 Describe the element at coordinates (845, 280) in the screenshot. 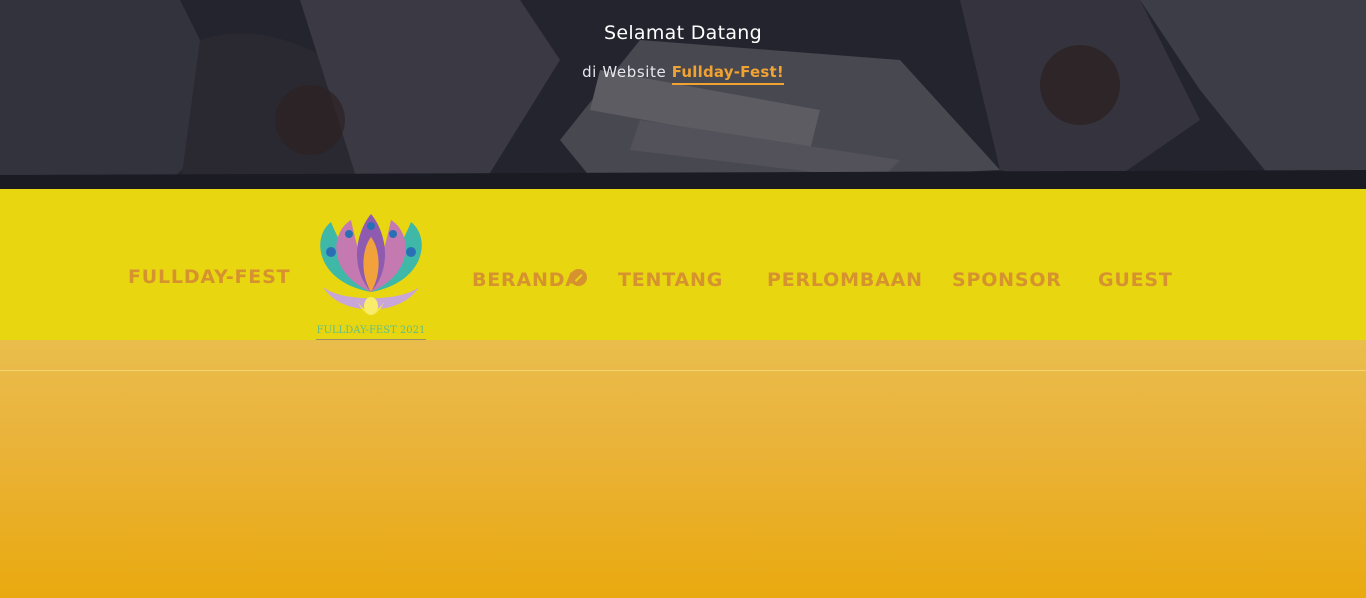

I see `nav-item-perlombaan: PERLOMBAAN` at that location.